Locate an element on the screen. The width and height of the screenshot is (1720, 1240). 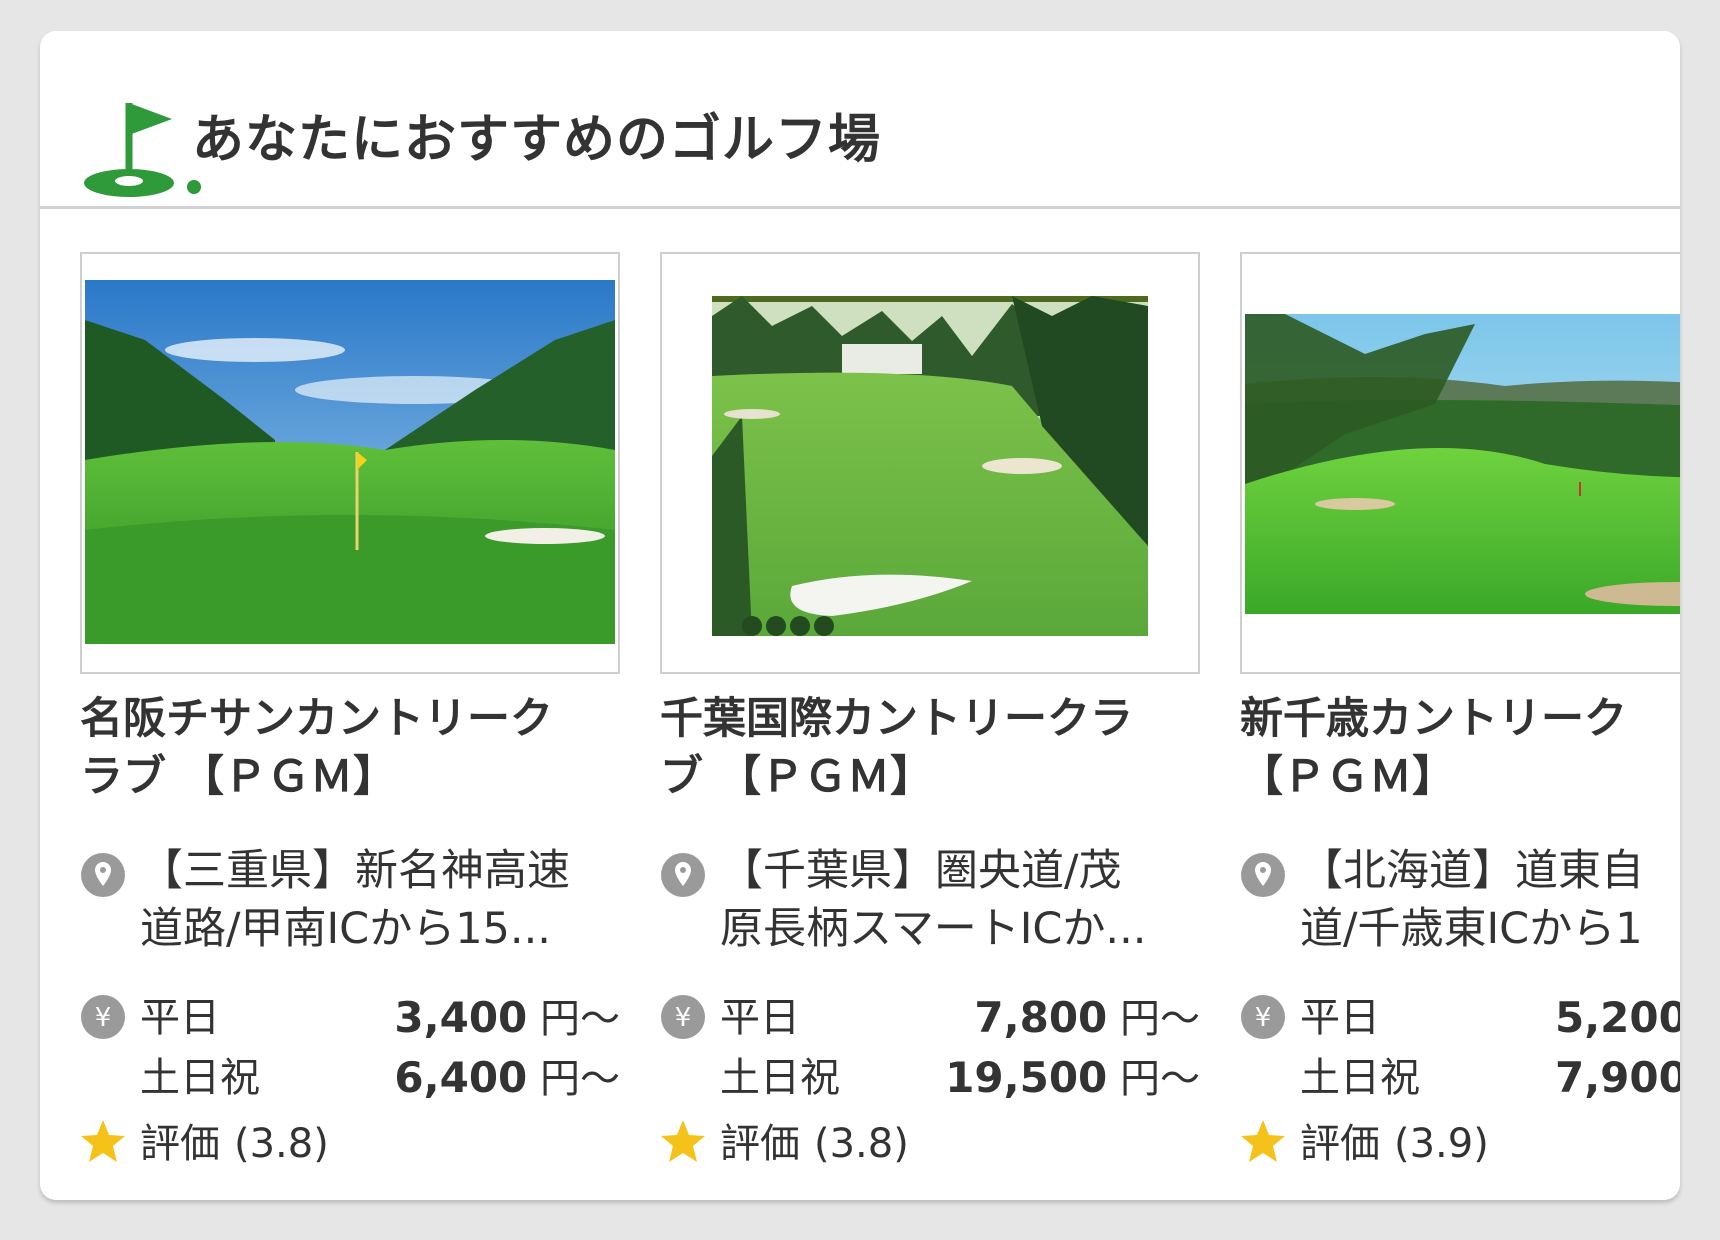
weekday-price-row: 平日 7,800 円〜 is located at coordinates (960, 1018).